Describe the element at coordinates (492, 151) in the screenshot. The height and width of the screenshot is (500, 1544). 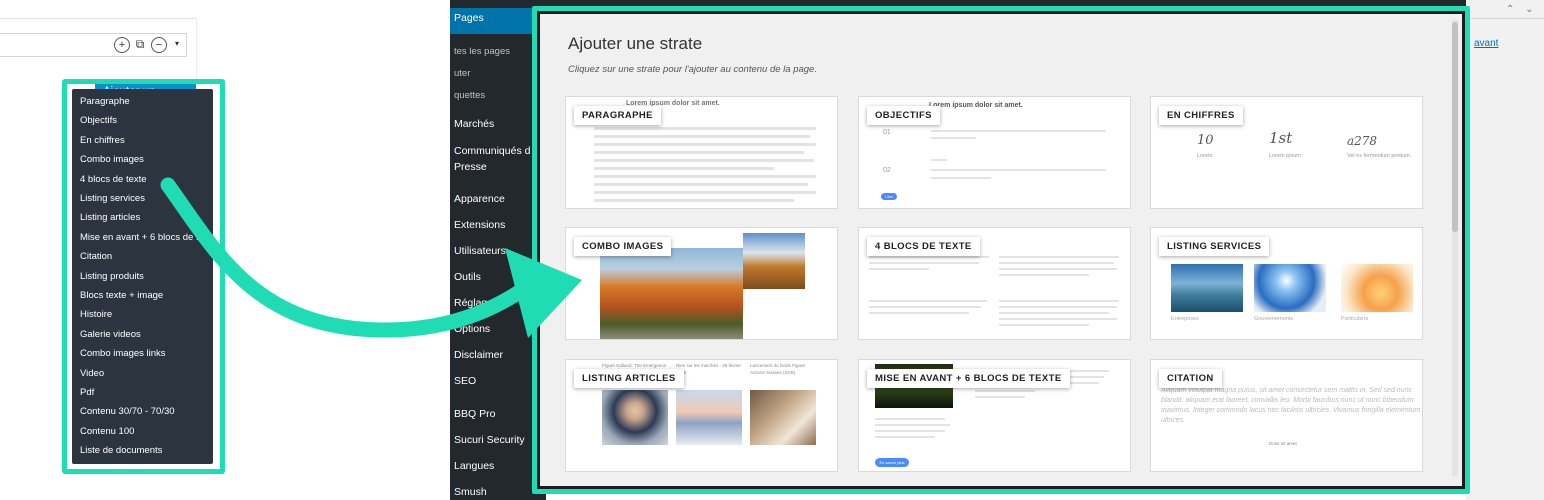
I see `sidebar-item: Communiqués d` at that location.